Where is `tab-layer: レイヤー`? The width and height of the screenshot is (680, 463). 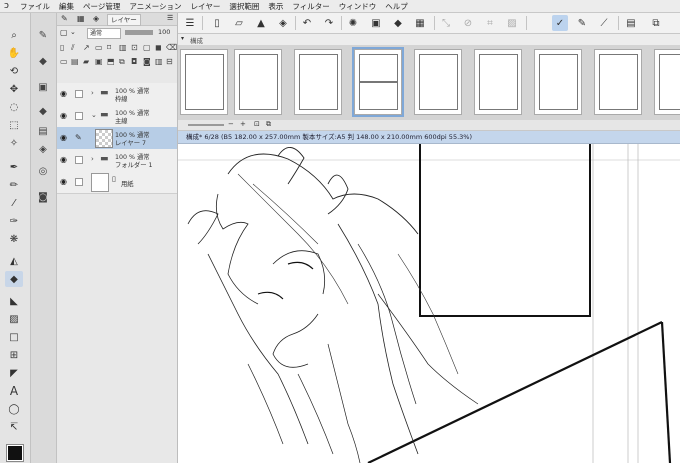
tab-layer: レイヤー is located at coordinates (124, 20).